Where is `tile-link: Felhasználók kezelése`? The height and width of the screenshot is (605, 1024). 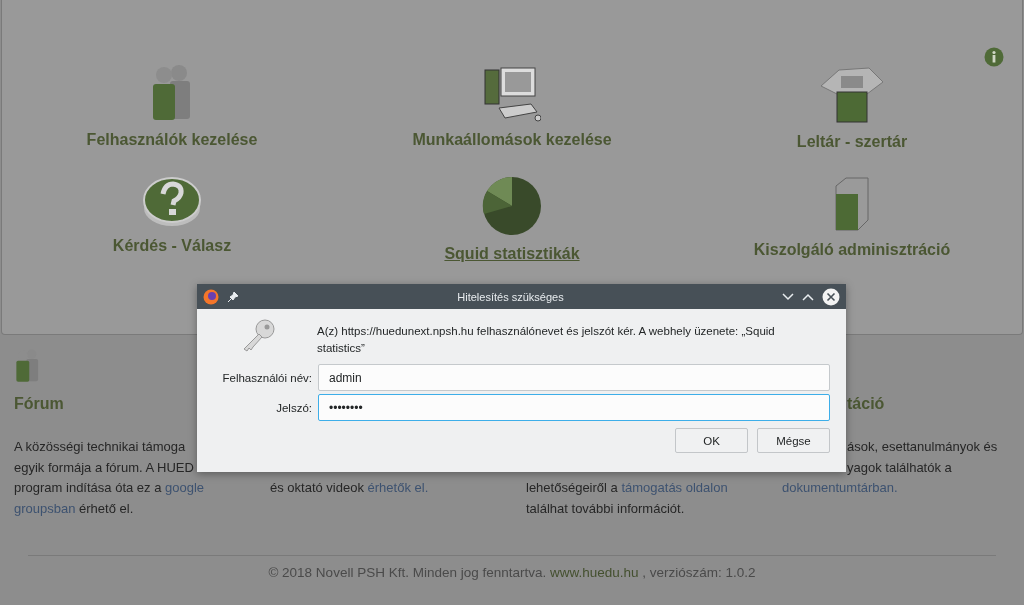
tile-link: Felhasználók kezelése is located at coordinates (172, 140).